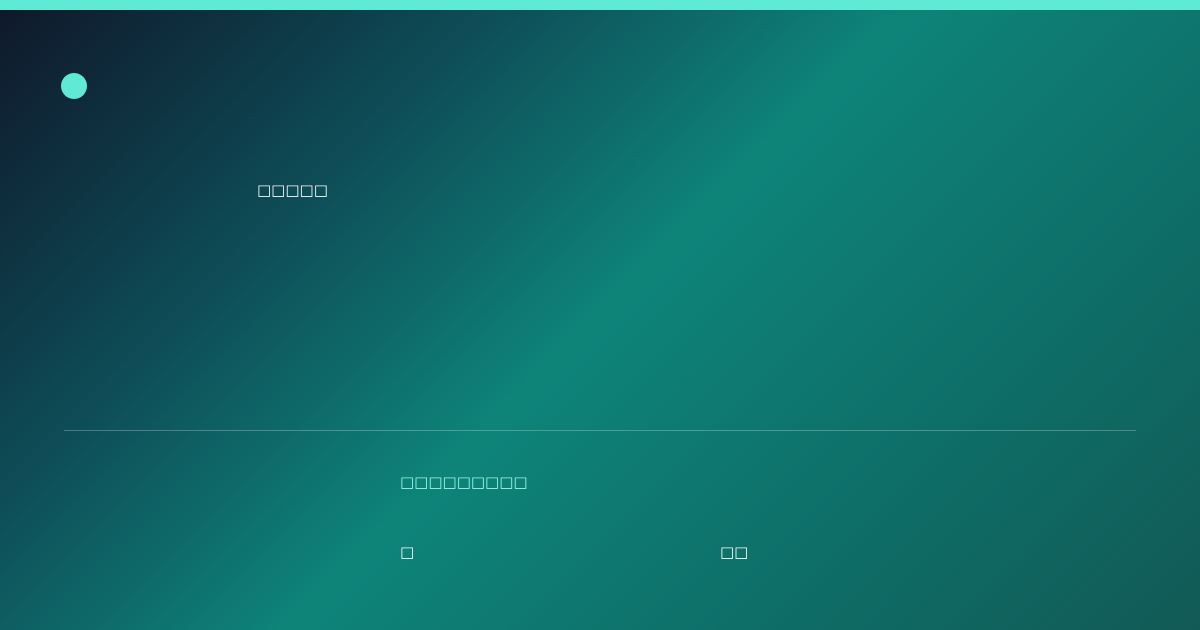  What do you see at coordinates (464, 482) in the screenshot?
I see `card-subhead: □□□□□□□□□` at bounding box center [464, 482].